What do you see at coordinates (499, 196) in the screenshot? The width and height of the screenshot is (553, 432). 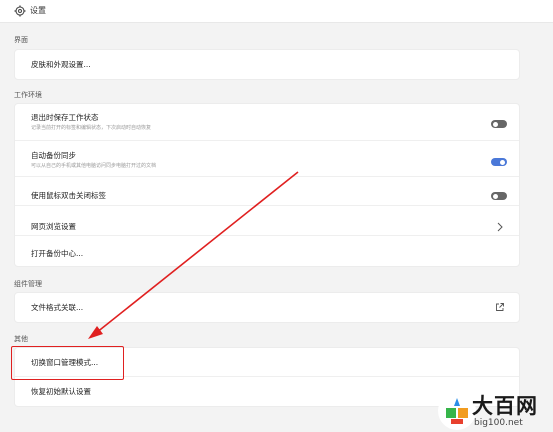 I see `double-click-close-tab-toggle` at bounding box center [499, 196].